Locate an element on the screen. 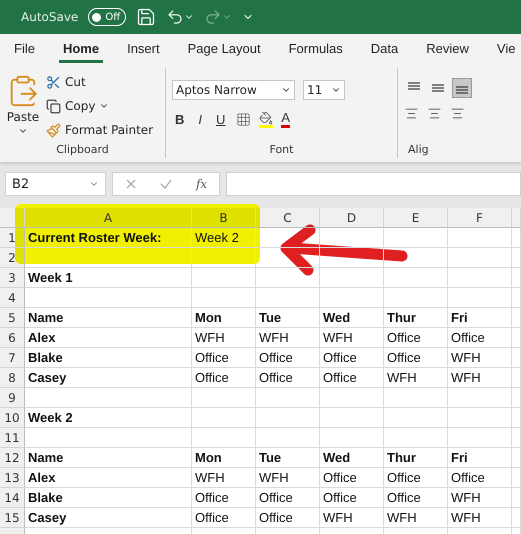 The height and width of the screenshot is (534, 521). table-cell: Blake is located at coordinates (108, 498).